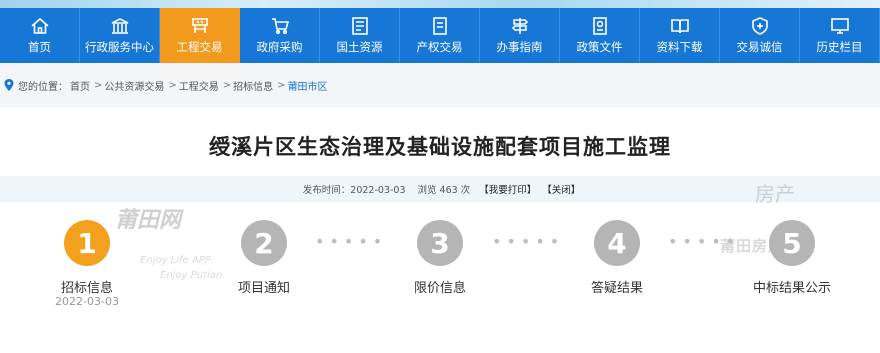 The image size is (880, 353). I want to click on nav-item-trade-credit: 交易诚信, so click(760, 35).